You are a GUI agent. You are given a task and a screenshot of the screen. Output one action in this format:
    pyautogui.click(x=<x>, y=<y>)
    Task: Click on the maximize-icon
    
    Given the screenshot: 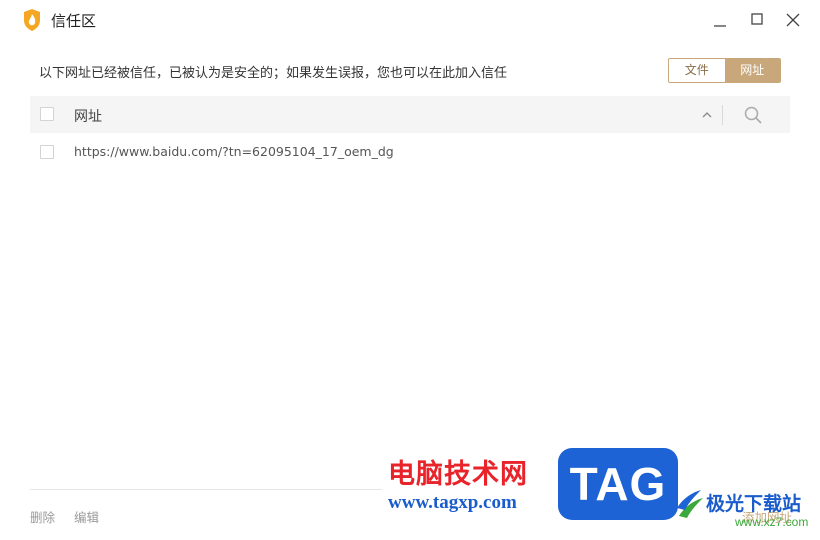 What is the action you would take?
    pyautogui.click(x=757, y=20)
    